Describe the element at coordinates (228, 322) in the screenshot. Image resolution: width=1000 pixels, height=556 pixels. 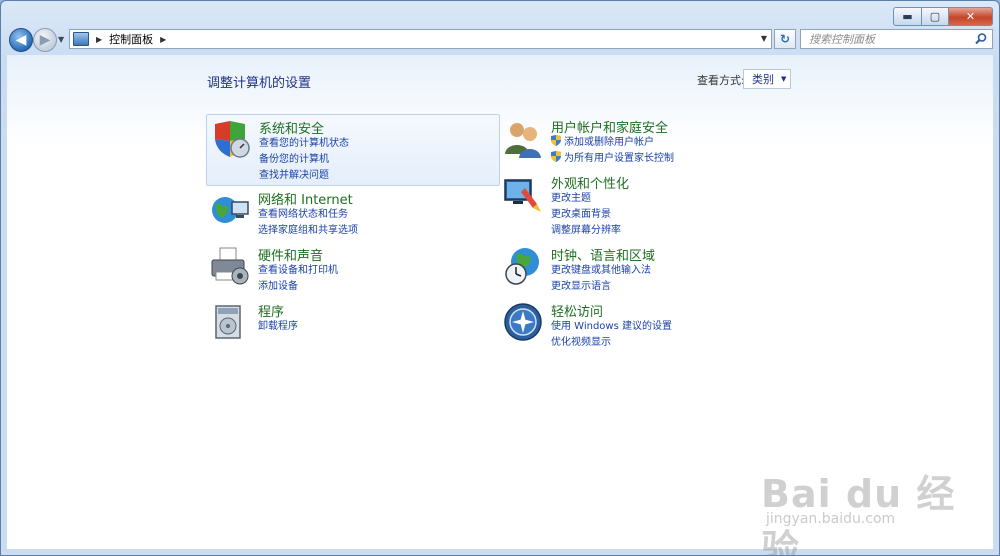
I see `programs-icon` at that location.